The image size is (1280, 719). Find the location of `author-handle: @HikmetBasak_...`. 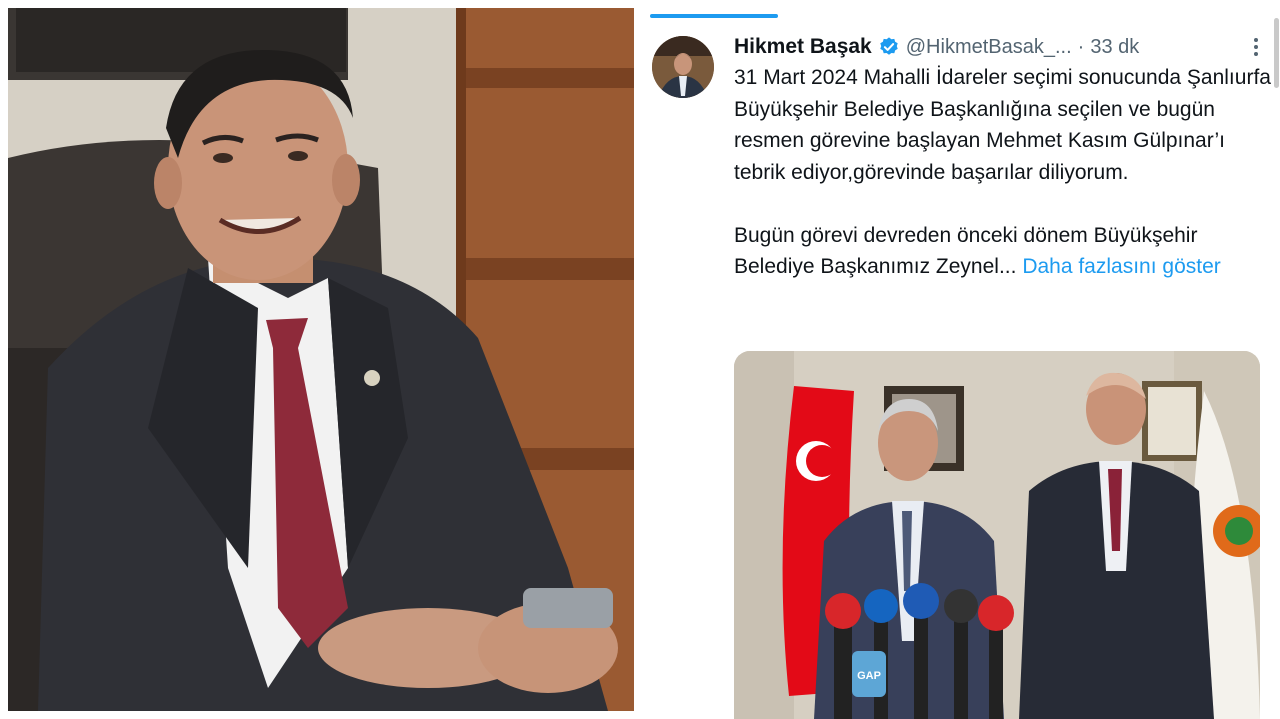

author-handle: @HikmetBasak_... is located at coordinates (989, 47).